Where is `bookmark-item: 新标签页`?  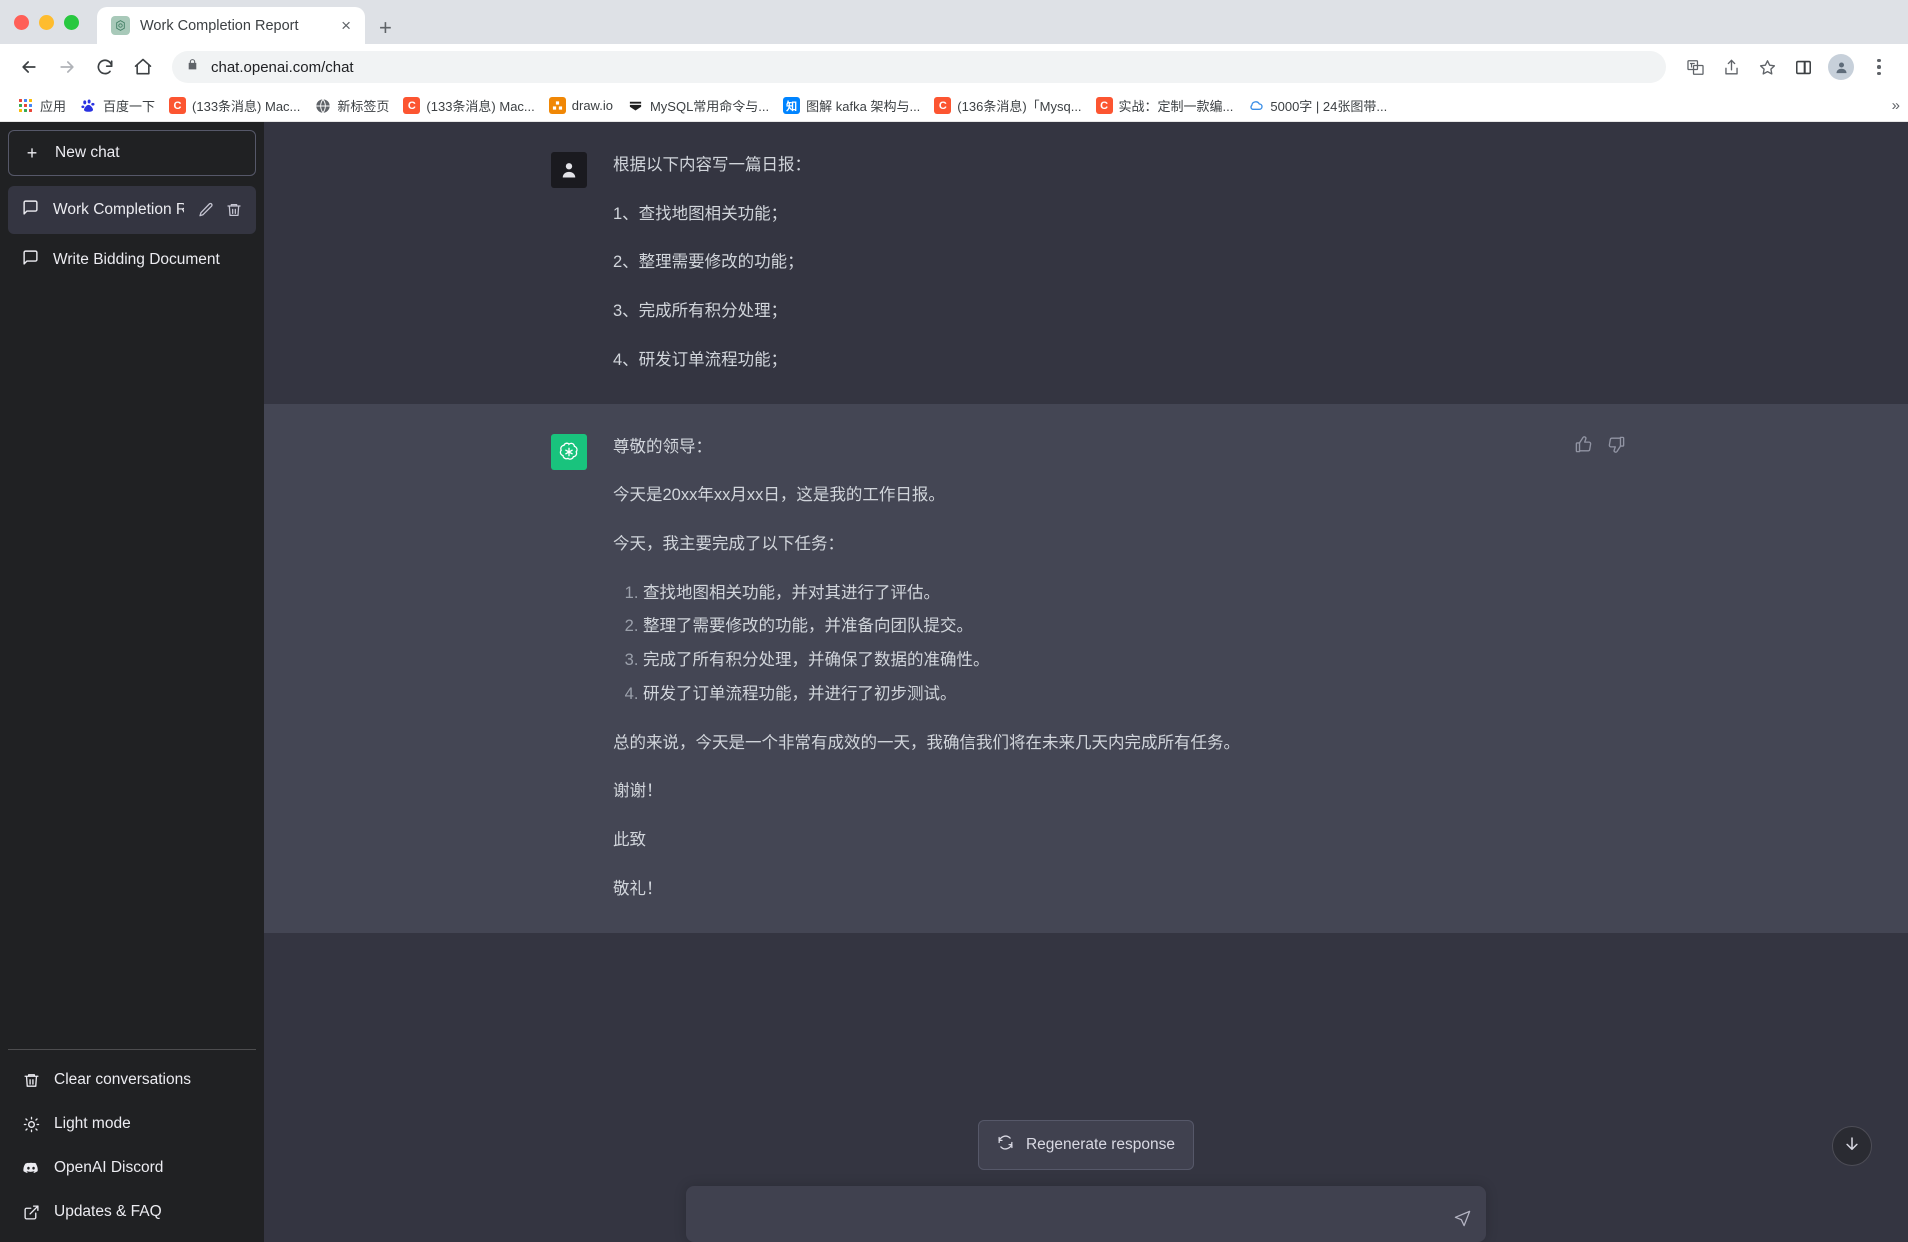
bookmark-item: 新标签页 is located at coordinates (351, 105).